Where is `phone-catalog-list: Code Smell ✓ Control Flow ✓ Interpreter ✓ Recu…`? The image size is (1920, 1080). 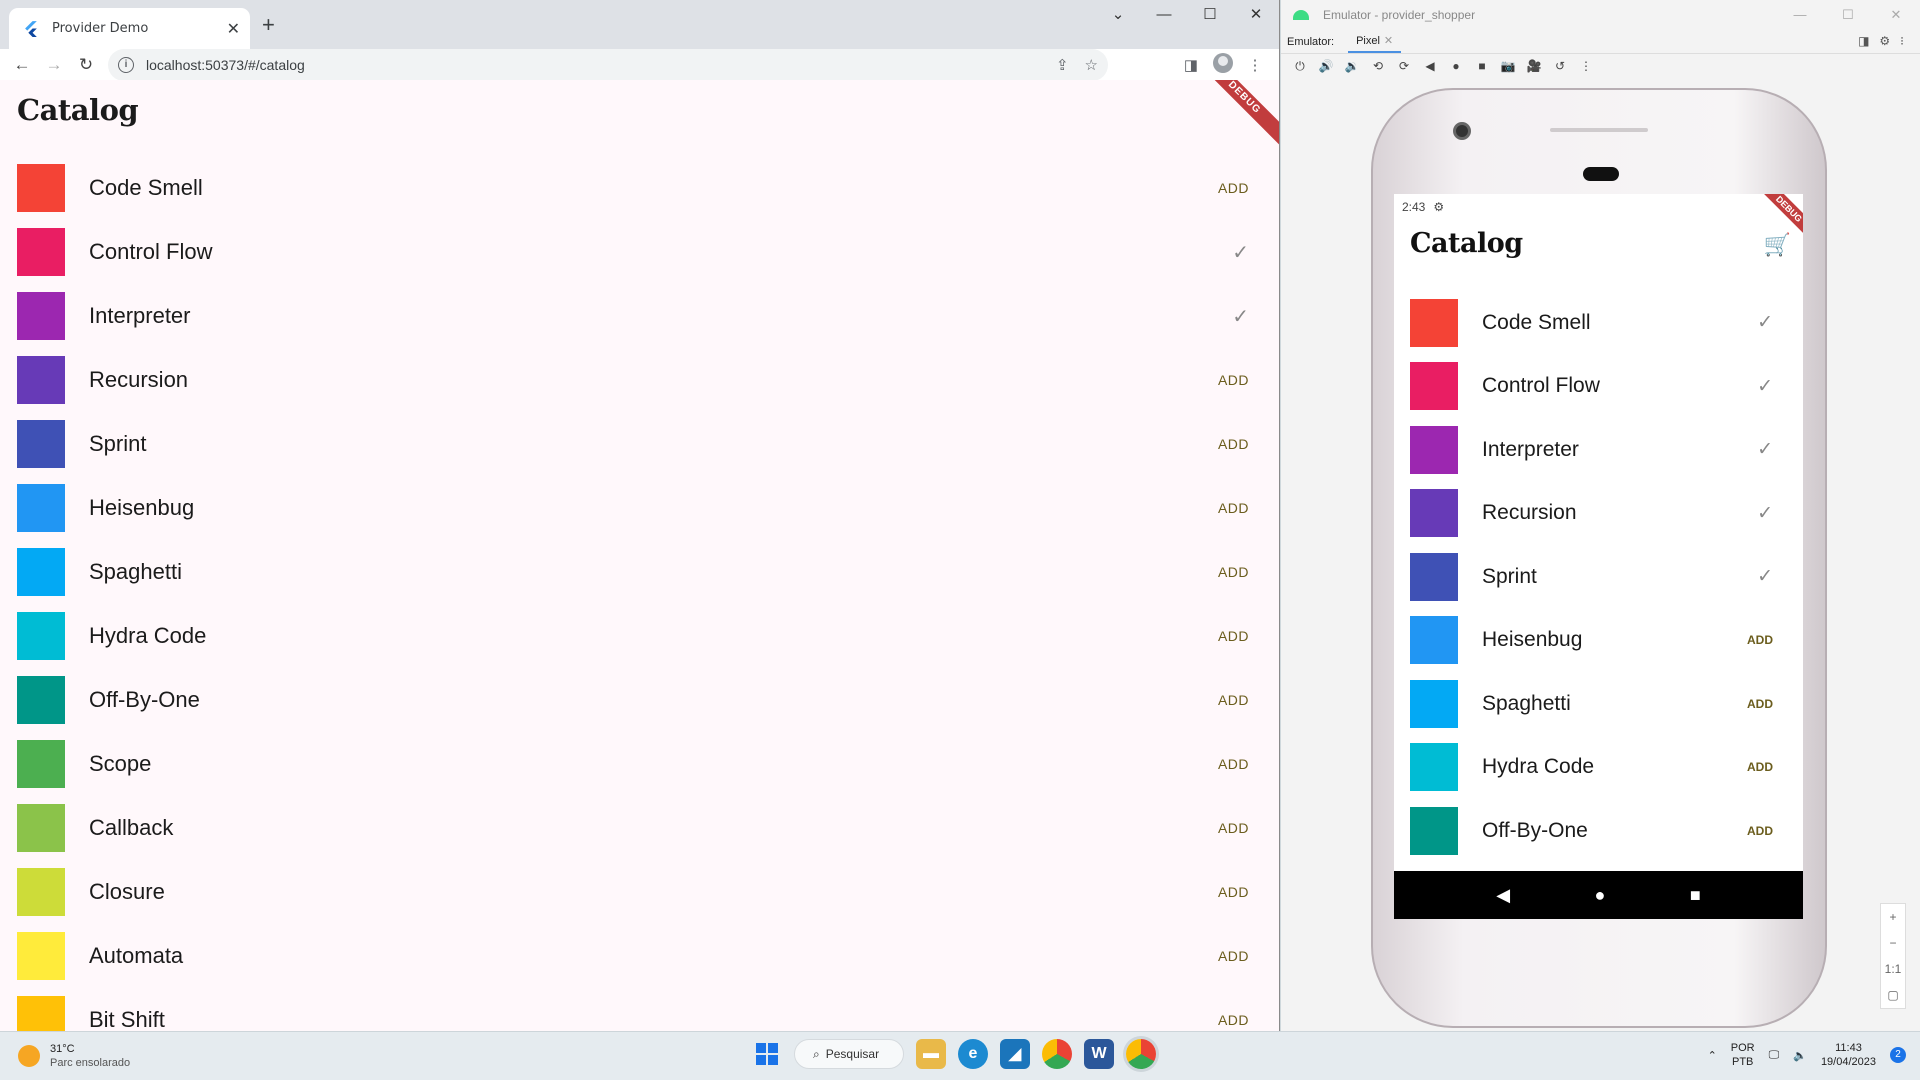
phone-catalog-list: Code Smell ✓ Control Flow ✓ Interpreter ✓ Recu… is located at coordinates (1606, 577).